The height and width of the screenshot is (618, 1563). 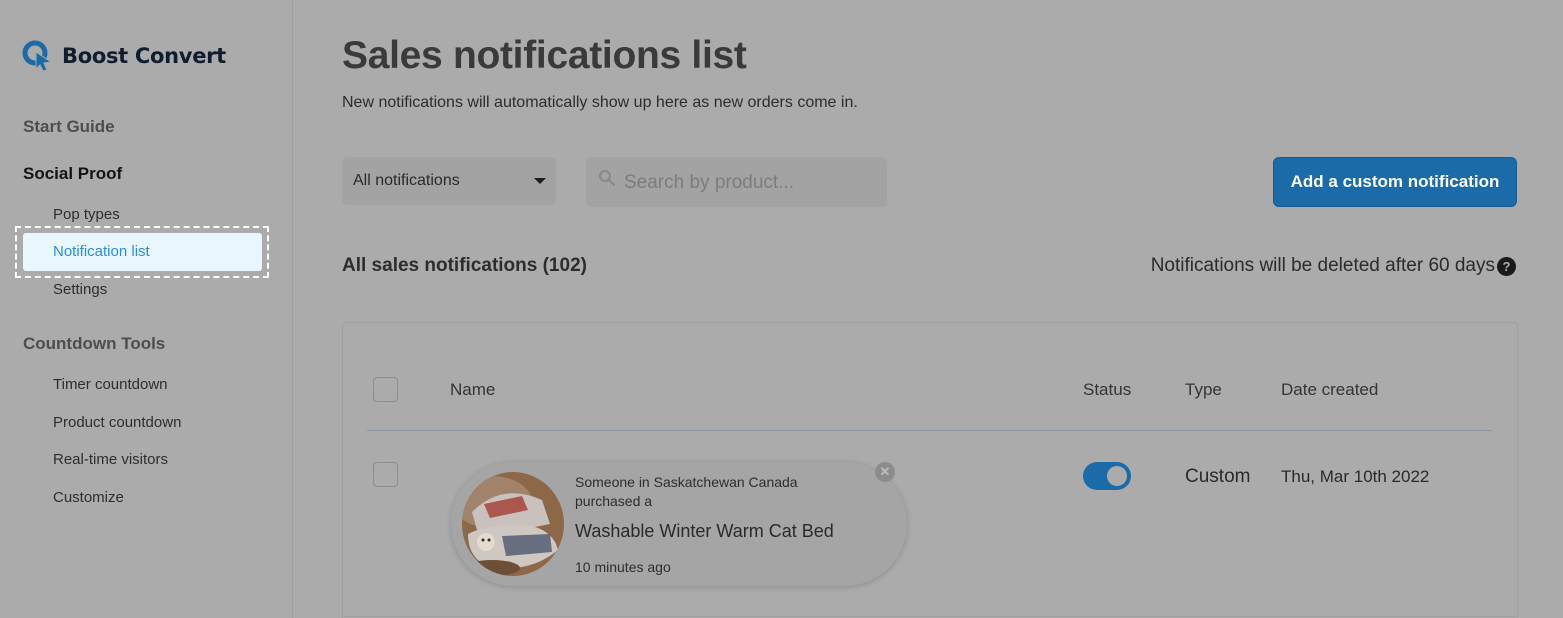 I want to click on nav-section-social-proof: Social Proof, so click(x=72, y=174).